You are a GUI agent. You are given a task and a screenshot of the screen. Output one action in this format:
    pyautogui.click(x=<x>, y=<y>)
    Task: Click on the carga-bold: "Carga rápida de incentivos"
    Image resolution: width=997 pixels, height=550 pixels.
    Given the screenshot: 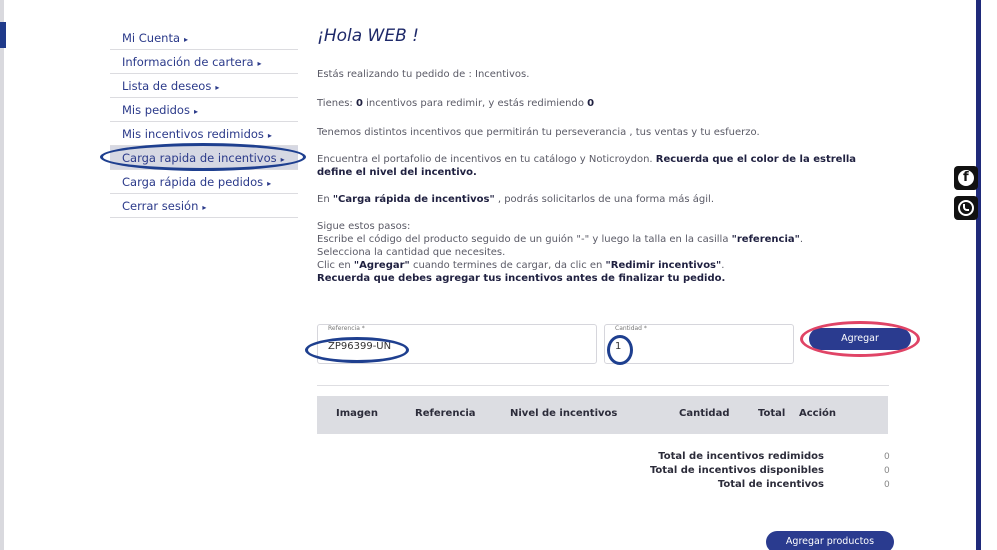 What is the action you would take?
    pyautogui.click(x=413, y=199)
    